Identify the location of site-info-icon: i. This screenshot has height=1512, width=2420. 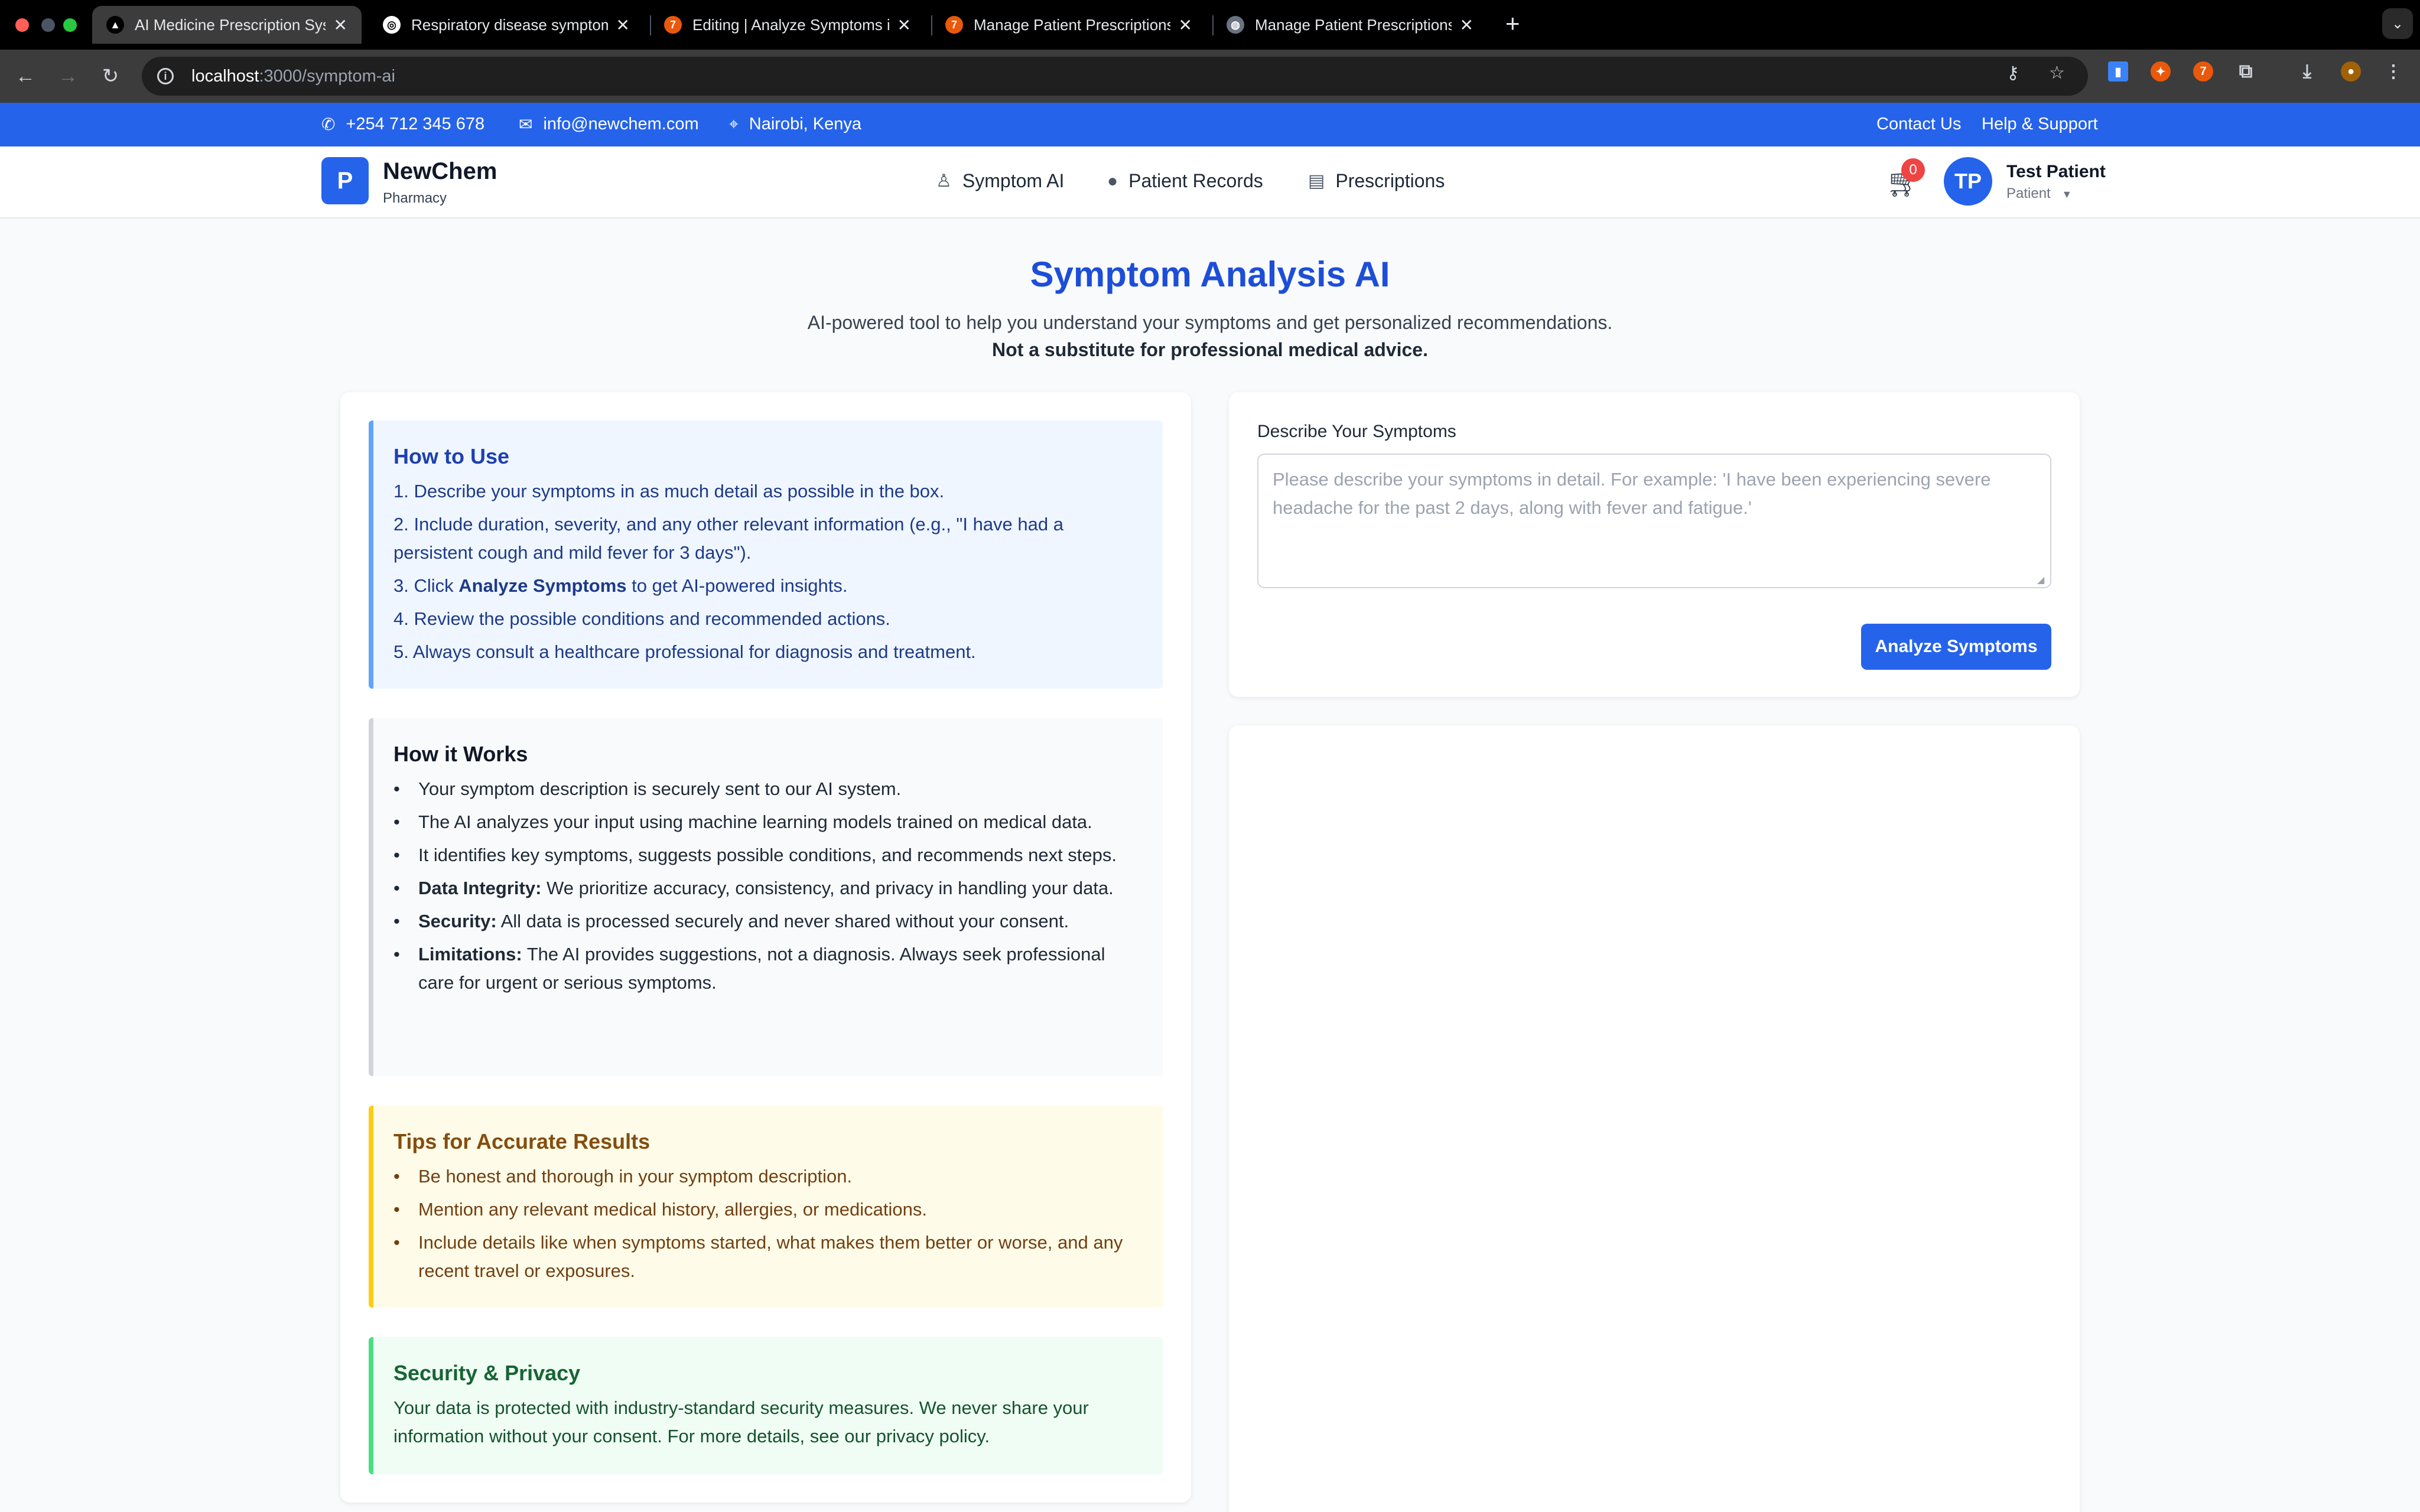
(165, 76).